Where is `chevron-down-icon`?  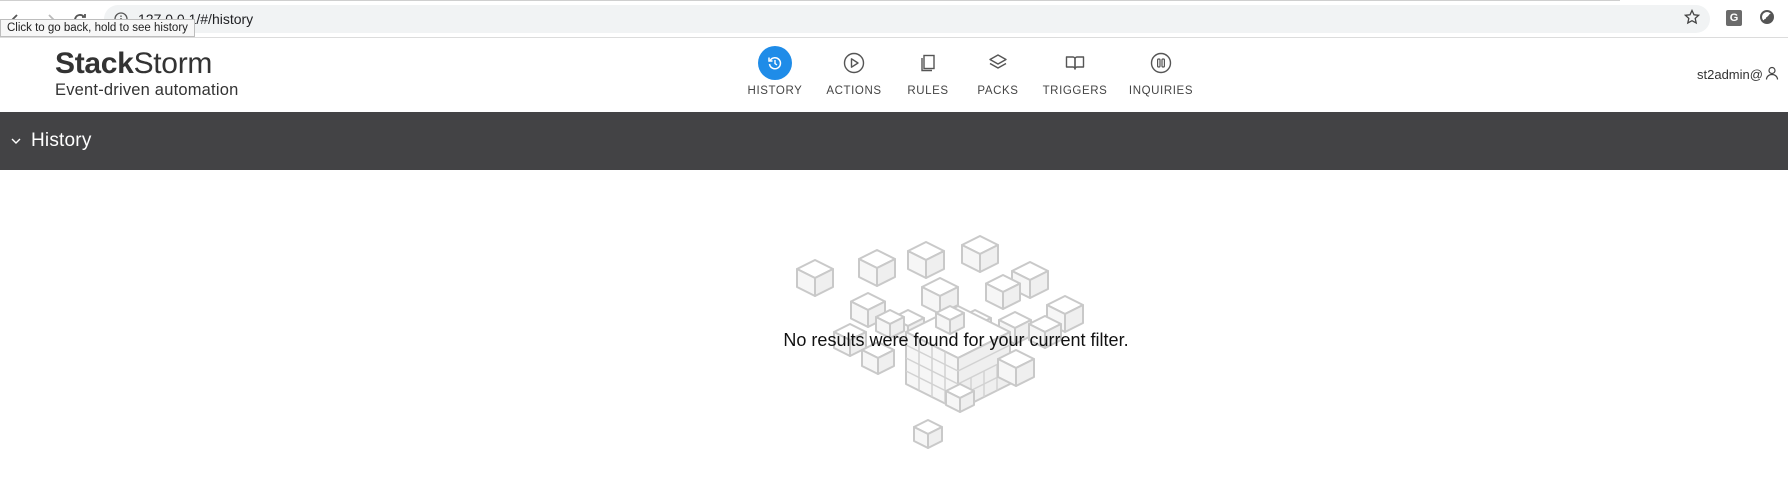 chevron-down-icon is located at coordinates (17, 141).